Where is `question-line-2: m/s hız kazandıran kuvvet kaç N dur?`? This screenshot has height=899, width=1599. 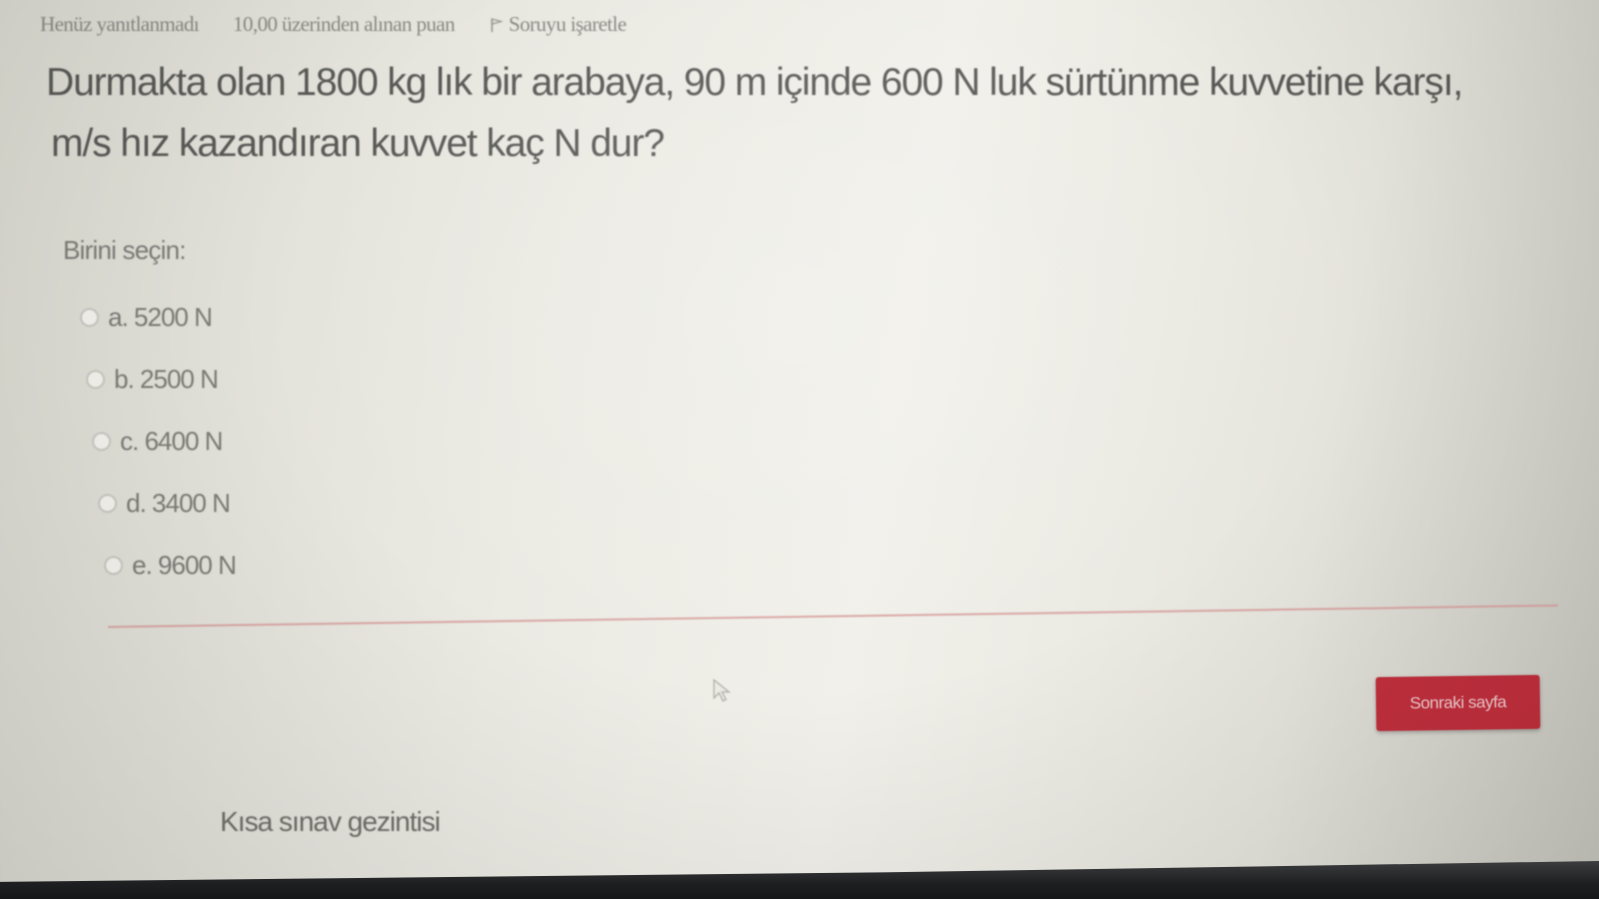
question-line-2: m/s hız kazandıran kuvvet kaç N dur? is located at coordinates (358, 143).